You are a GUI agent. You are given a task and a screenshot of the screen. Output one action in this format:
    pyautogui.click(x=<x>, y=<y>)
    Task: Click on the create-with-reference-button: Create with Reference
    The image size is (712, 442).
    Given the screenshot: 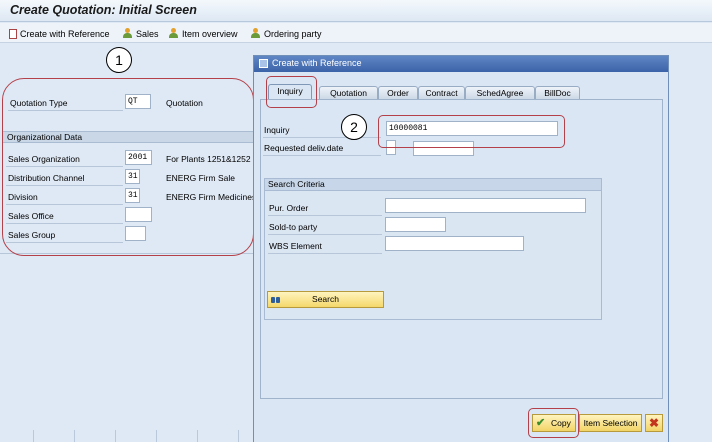 What is the action you would take?
    pyautogui.click(x=59, y=33)
    